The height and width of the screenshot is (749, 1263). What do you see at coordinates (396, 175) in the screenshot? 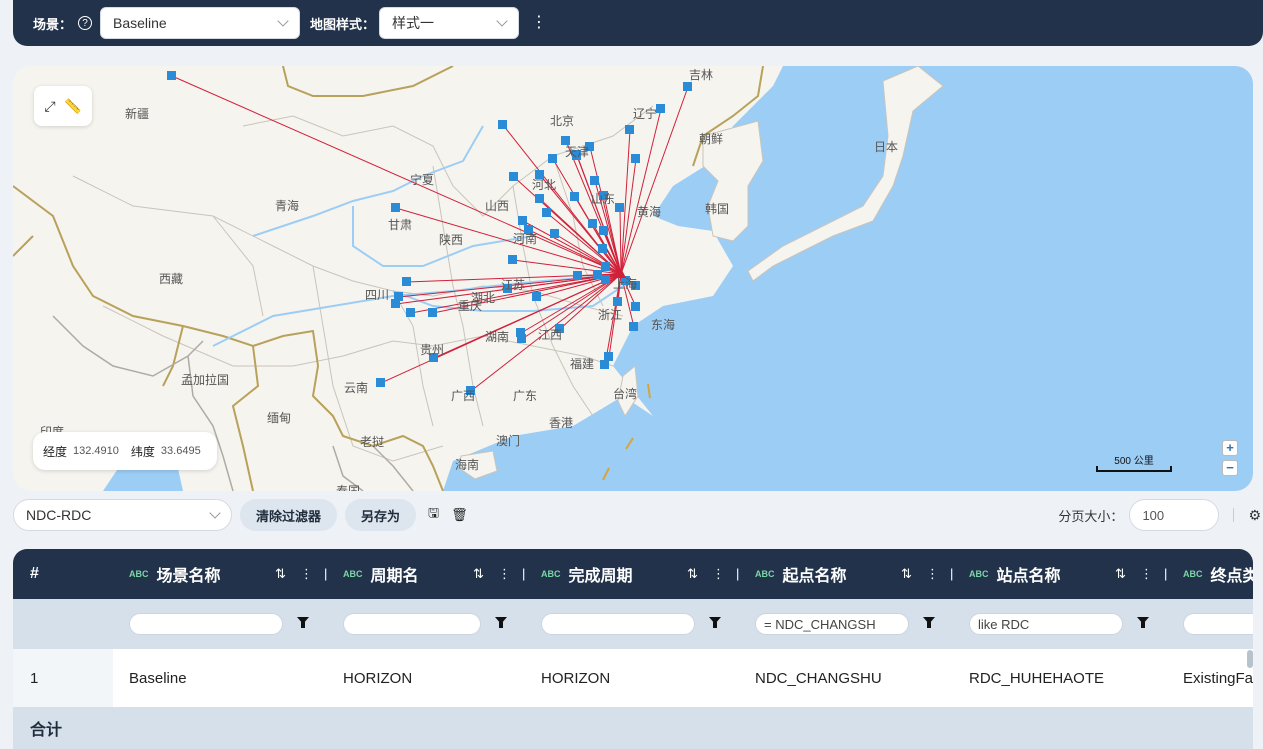
I see `route-line` at bounding box center [396, 175].